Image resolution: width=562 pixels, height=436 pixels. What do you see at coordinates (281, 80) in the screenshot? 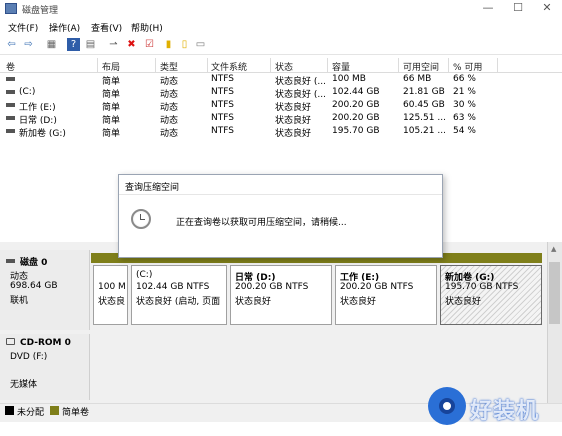
I see `table-row: 简单 动态 NTFS 状态良好 (... 100 MB 66 MB 66 %` at bounding box center [281, 80].